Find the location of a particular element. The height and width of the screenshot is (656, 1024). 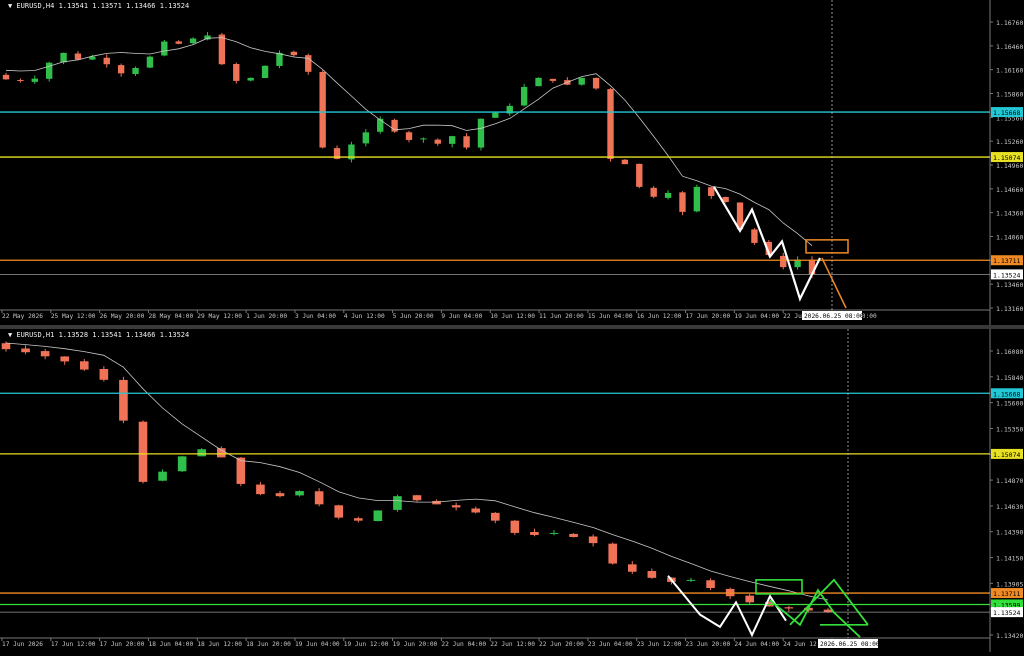

y-tick-label: 1.14390 is located at coordinates (1009, 533).